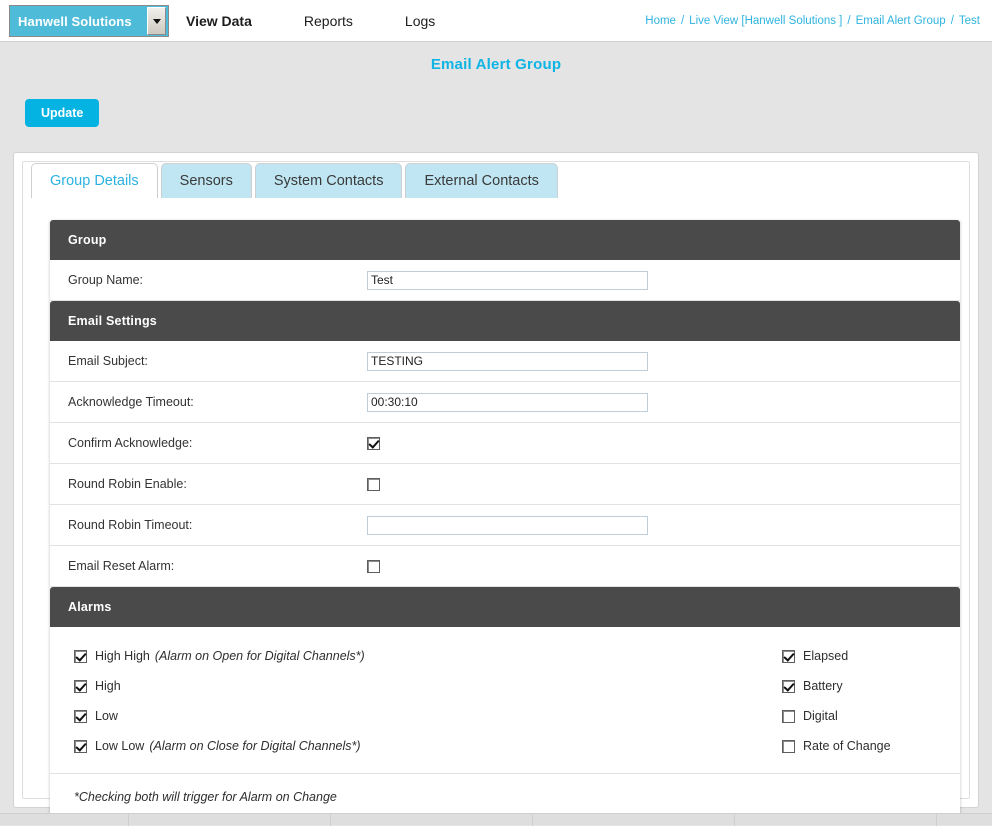  Describe the element at coordinates (788, 656) in the screenshot. I see `alarm-elapsed-checkbox` at that location.